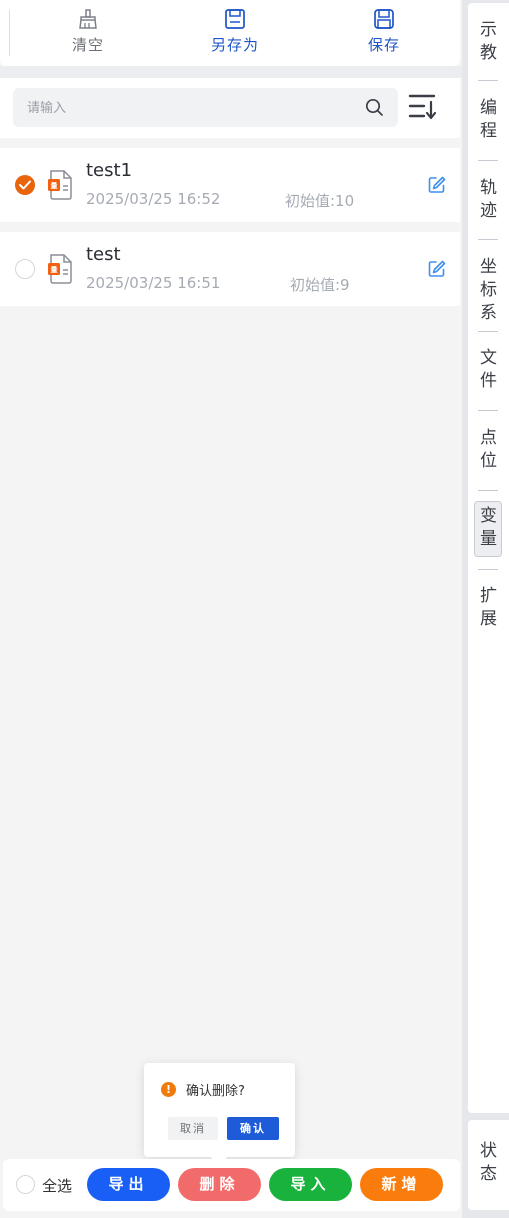  What do you see at coordinates (383, 45) in the screenshot?
I see `save-label: 保存` at bounding box center [383, 45].